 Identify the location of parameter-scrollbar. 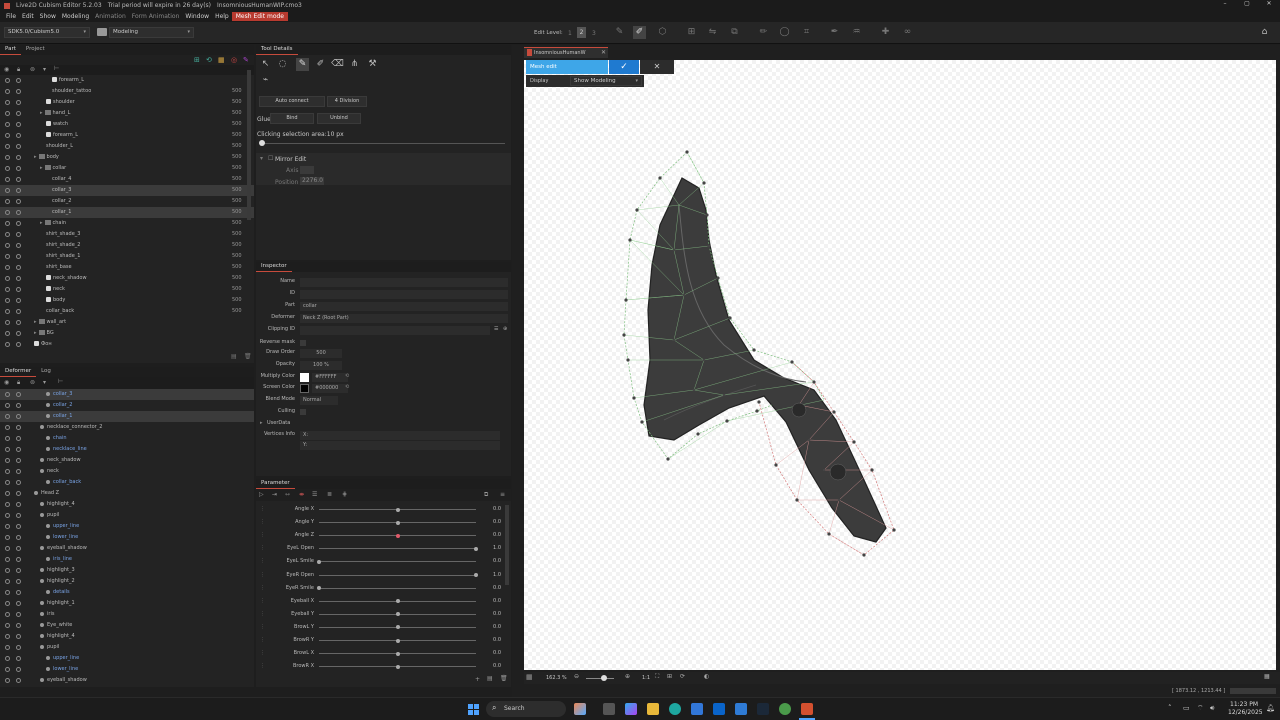
(507, 545).